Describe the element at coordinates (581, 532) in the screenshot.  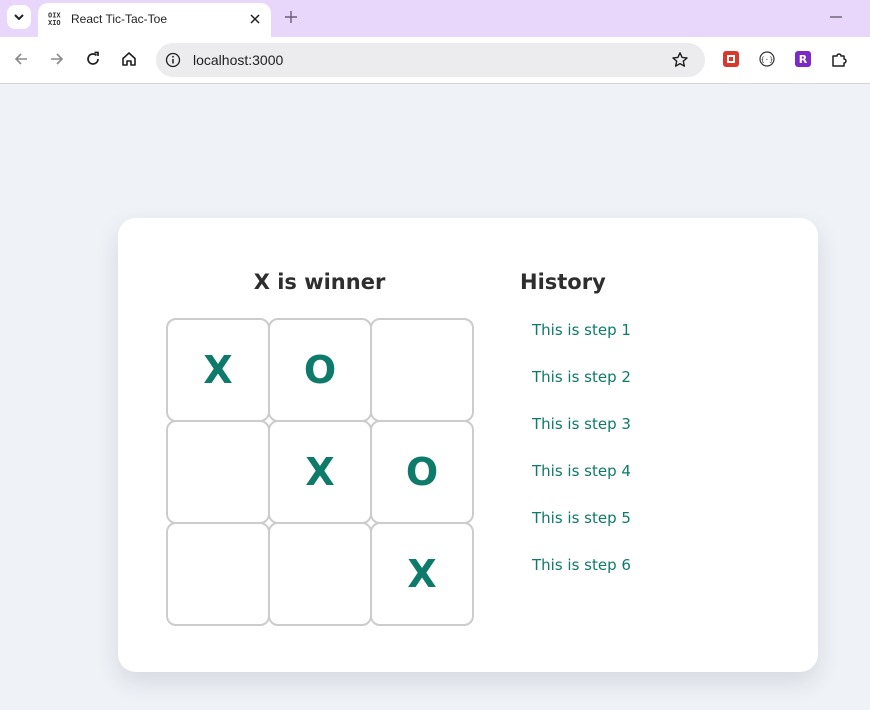
I see `history-step-5: This is step 5` at that location.